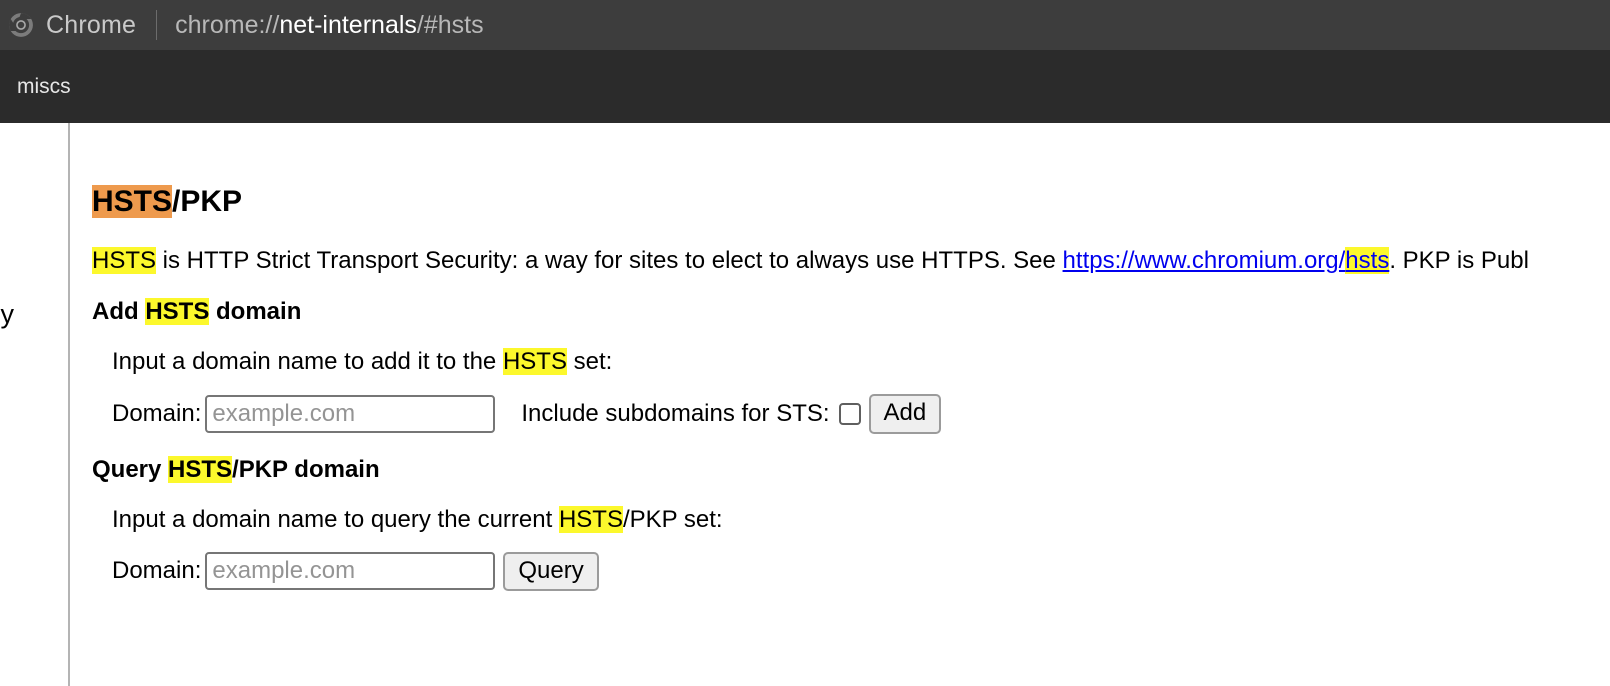 This screenshot has width=1610, height=686. Describe the element at coordinates (350, 413) in the screenshot. I see `add-domain-input` at that location.